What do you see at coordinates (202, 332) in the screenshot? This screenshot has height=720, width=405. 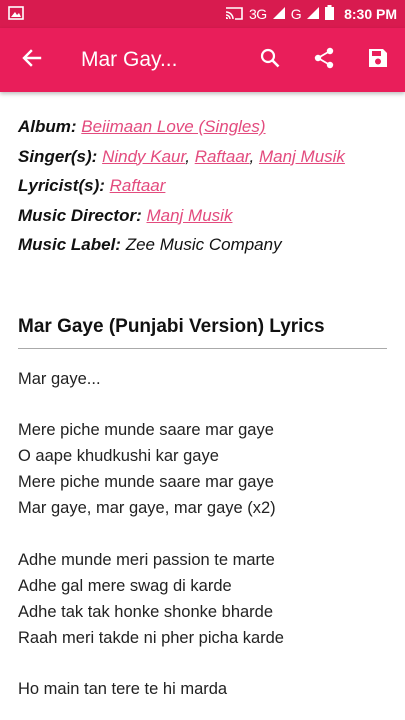 I see `lyrics-heading: Mar Gaye (Punjabi Version) Lyrics` at bounding box center [202, 332].